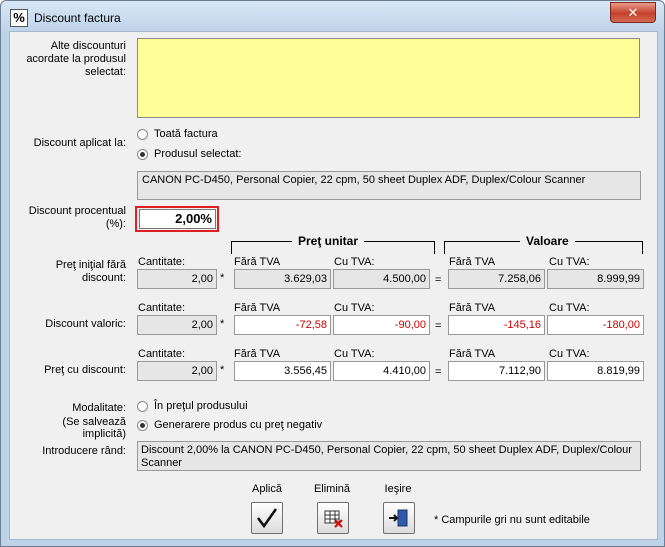 The height and width of the screenshot is (547, 665). What do you see at coordinates (398, 489) in the screenshot?
I see `exit-button-label: Ieşire` at bounding box center [398, 489].